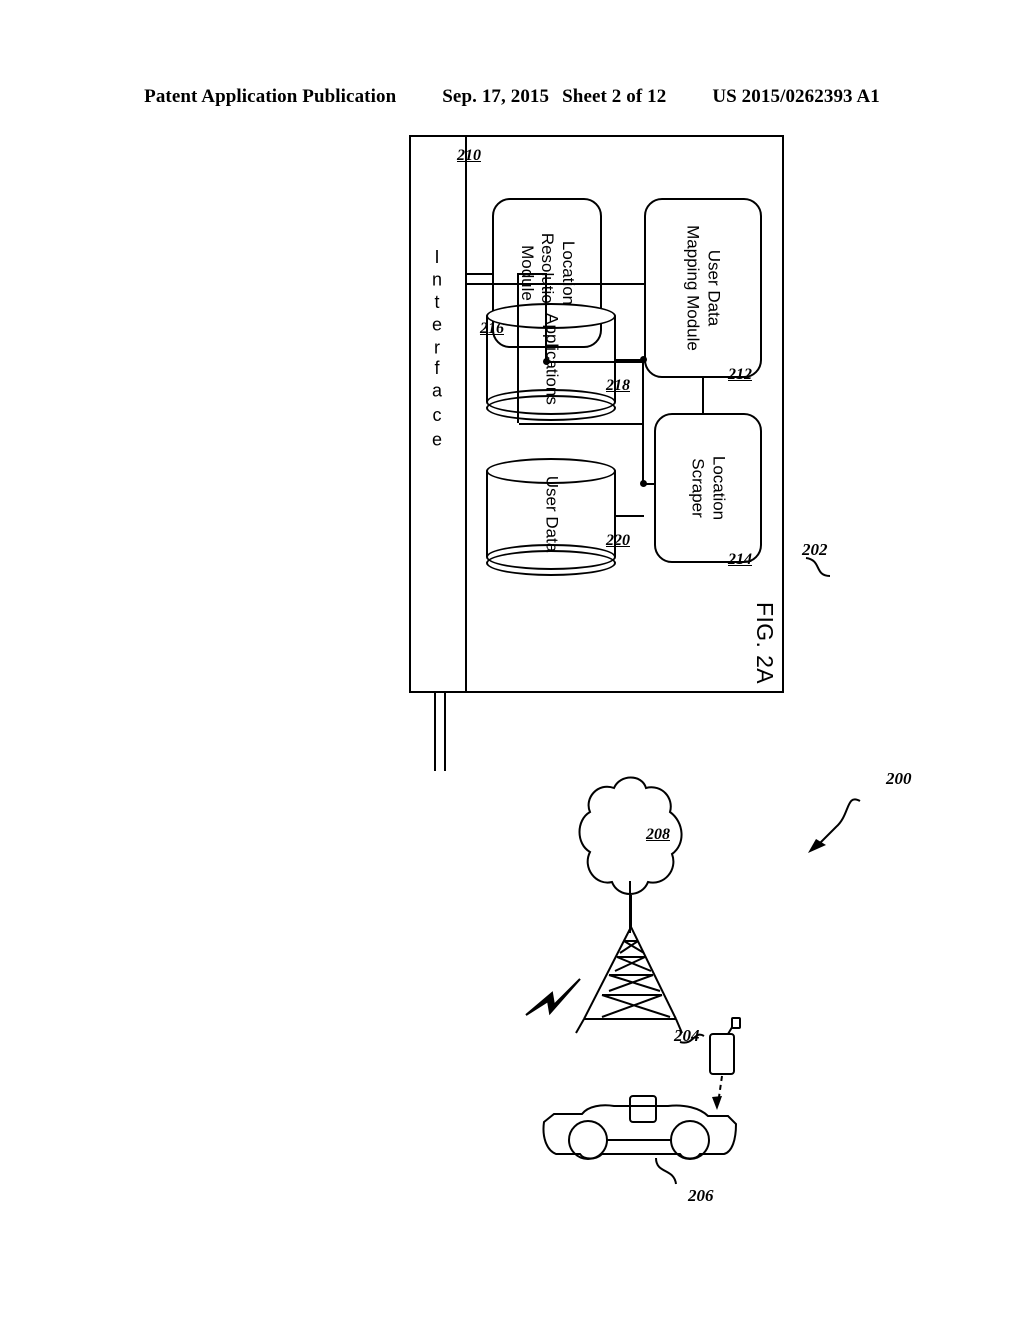 This screenshot has width=1024, height=1320. I want to click on reference-numeral-214: 214, so click(740, 559).